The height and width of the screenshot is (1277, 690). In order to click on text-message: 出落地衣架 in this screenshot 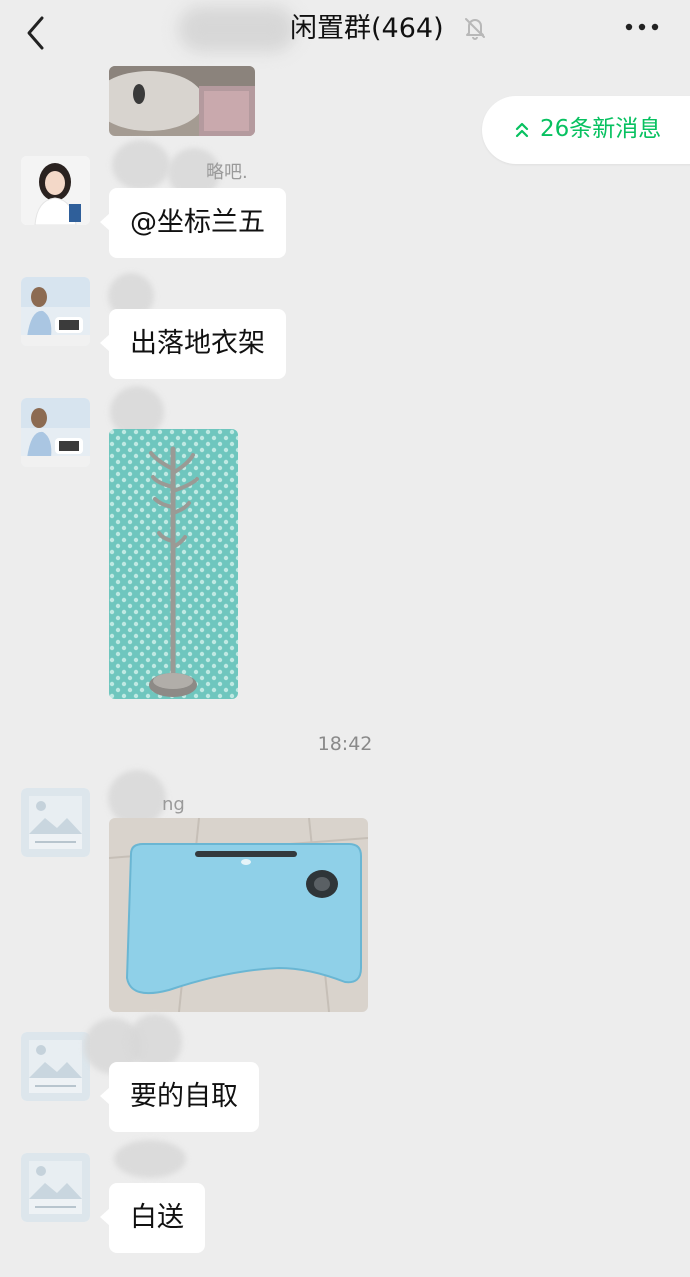, I will do `click(193, 344)`.